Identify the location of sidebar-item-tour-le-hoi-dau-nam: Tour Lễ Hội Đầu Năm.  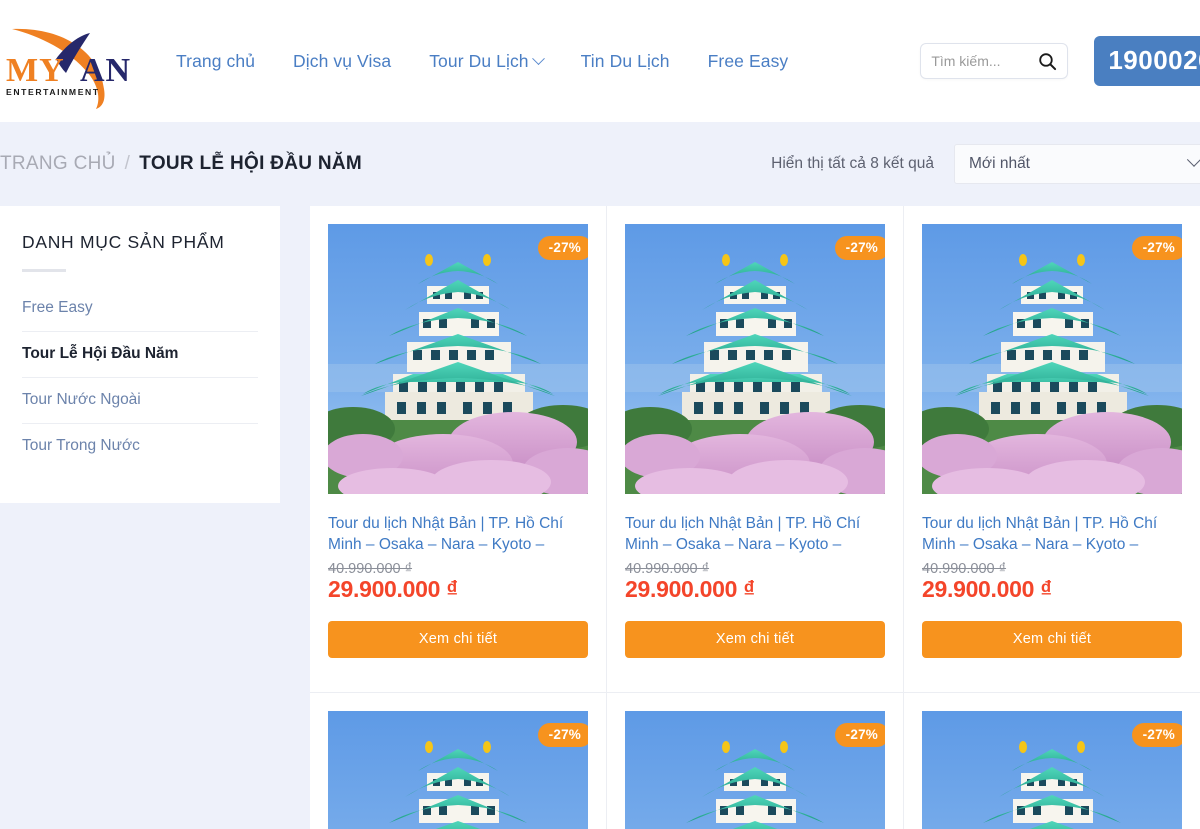
(140, 355).